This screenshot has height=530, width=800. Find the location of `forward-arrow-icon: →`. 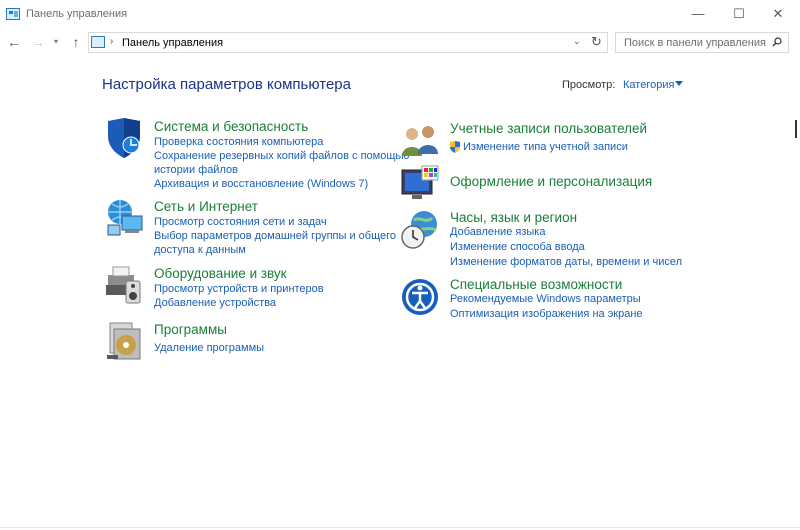

forward-arrow-icon: → is located at coordinates (38, 42).